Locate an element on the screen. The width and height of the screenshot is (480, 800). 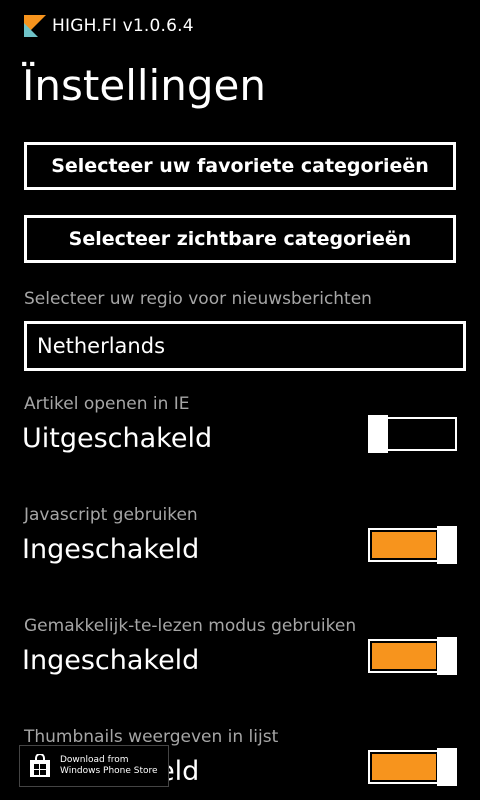
setting-thumbnails-label: Thumbnails weergeven in lijst is located at coordinates (151, 737).